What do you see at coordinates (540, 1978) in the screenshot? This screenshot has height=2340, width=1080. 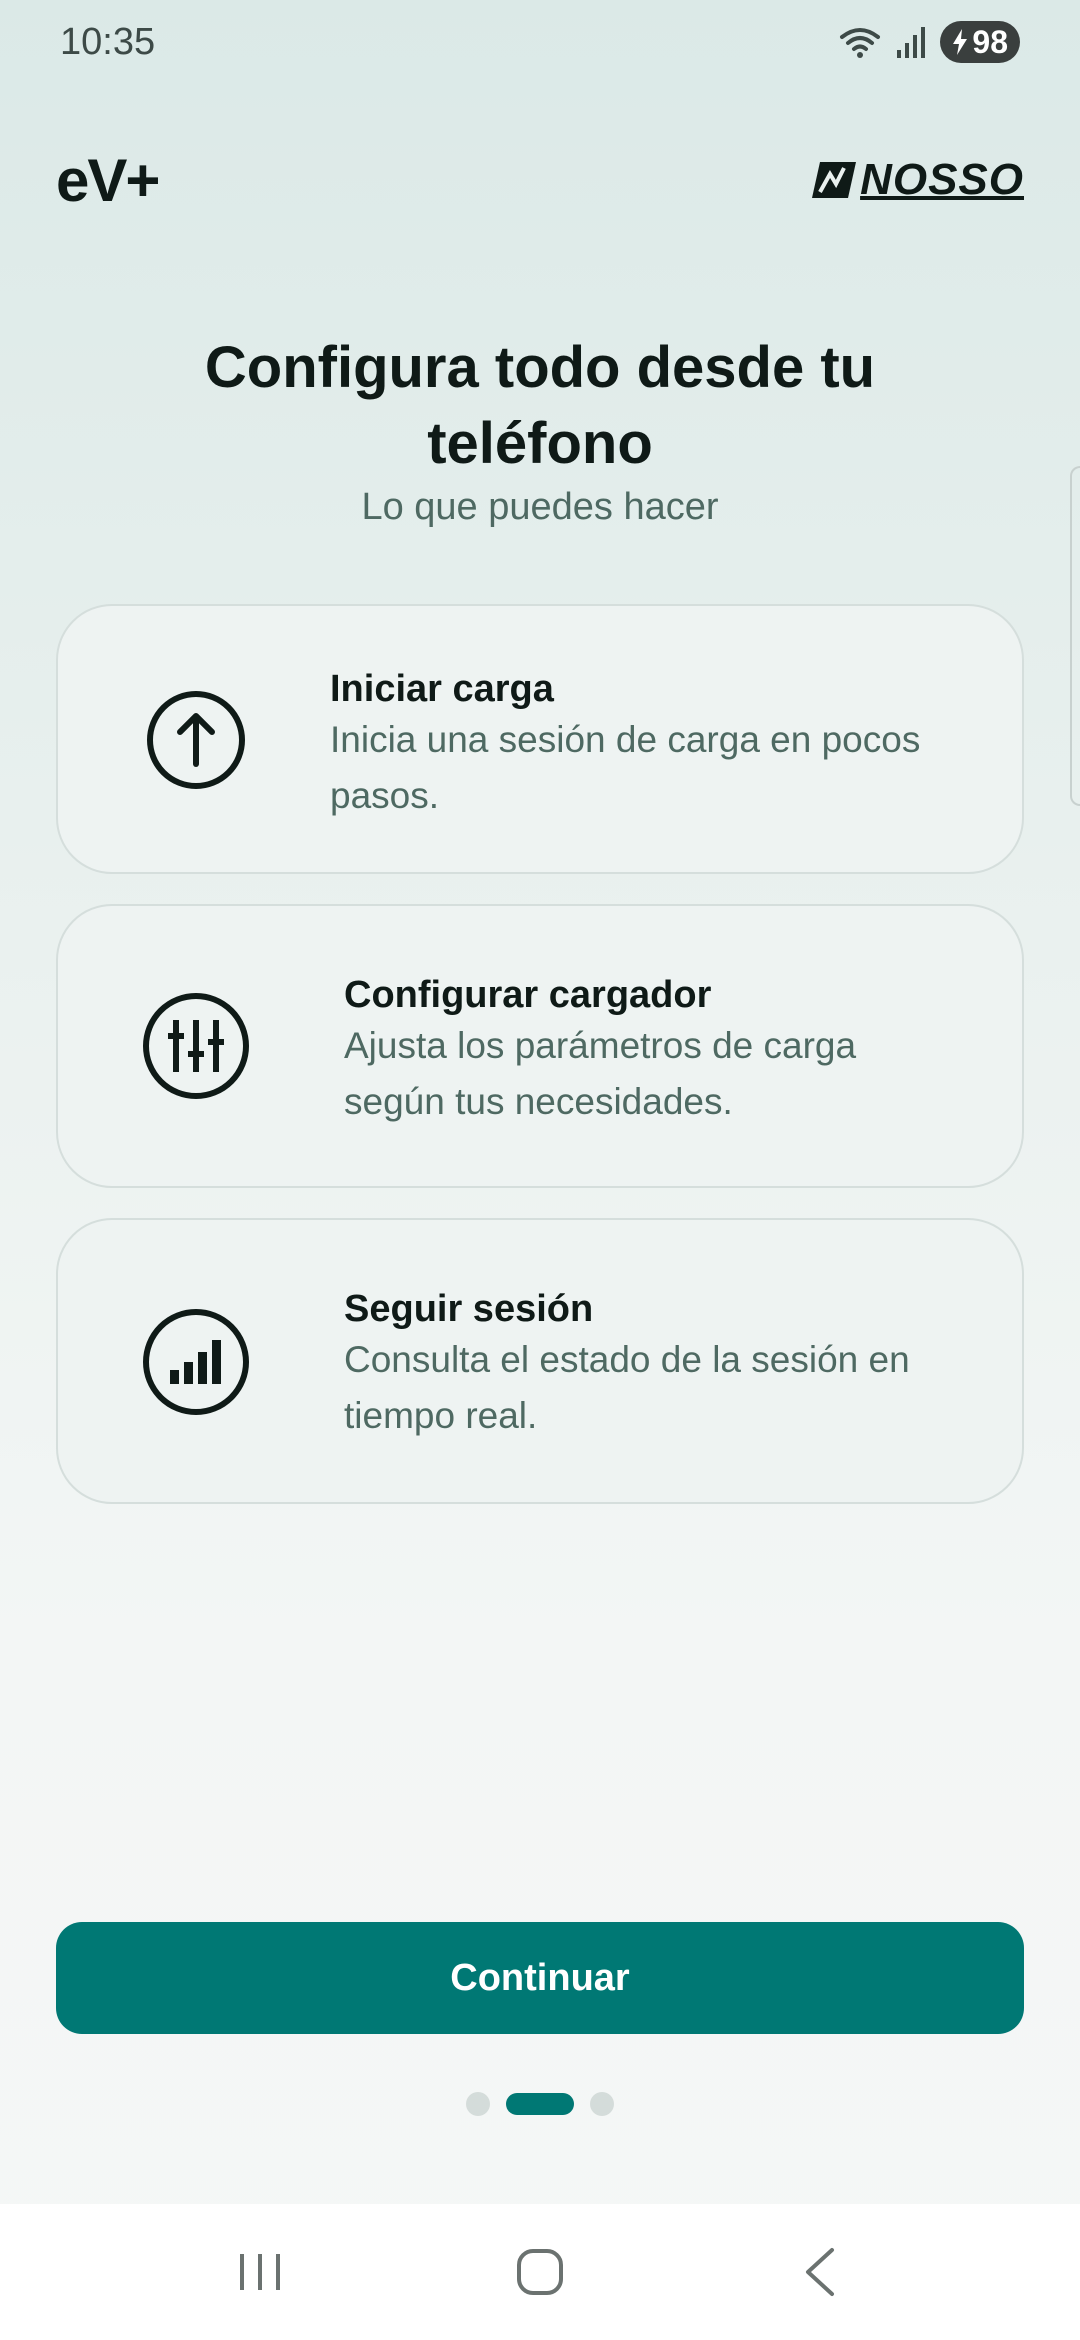 I see `continue-button: Continuar` at bounding box center [540, 1978].